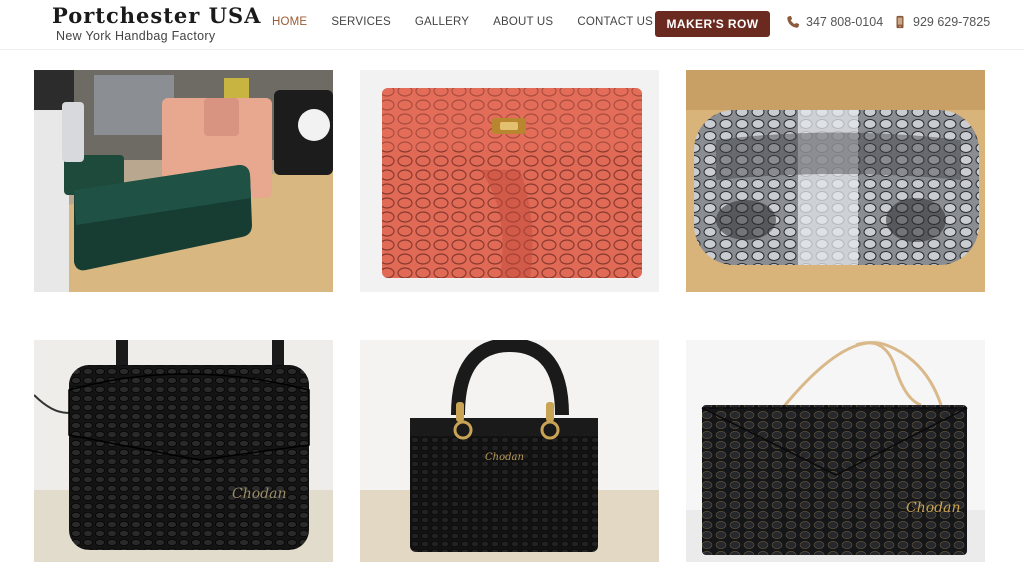  What do you see at coordinates (136, 36) in the screenshot?
I see `logo-subtitle: New York Handbag Factory` at bounding box center [136, 36].